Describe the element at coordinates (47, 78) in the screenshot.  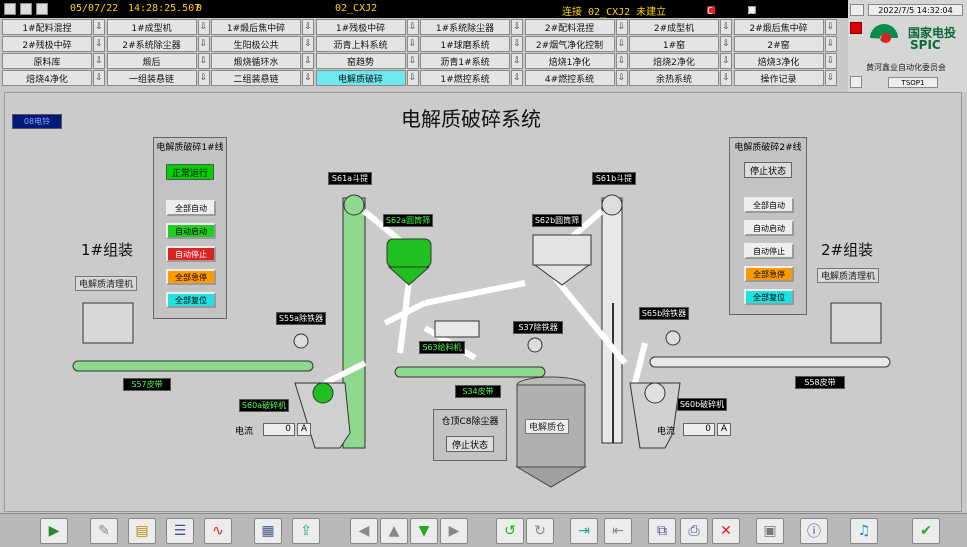
I see `nav-button-3-0: 焙烧4净化` at that location.